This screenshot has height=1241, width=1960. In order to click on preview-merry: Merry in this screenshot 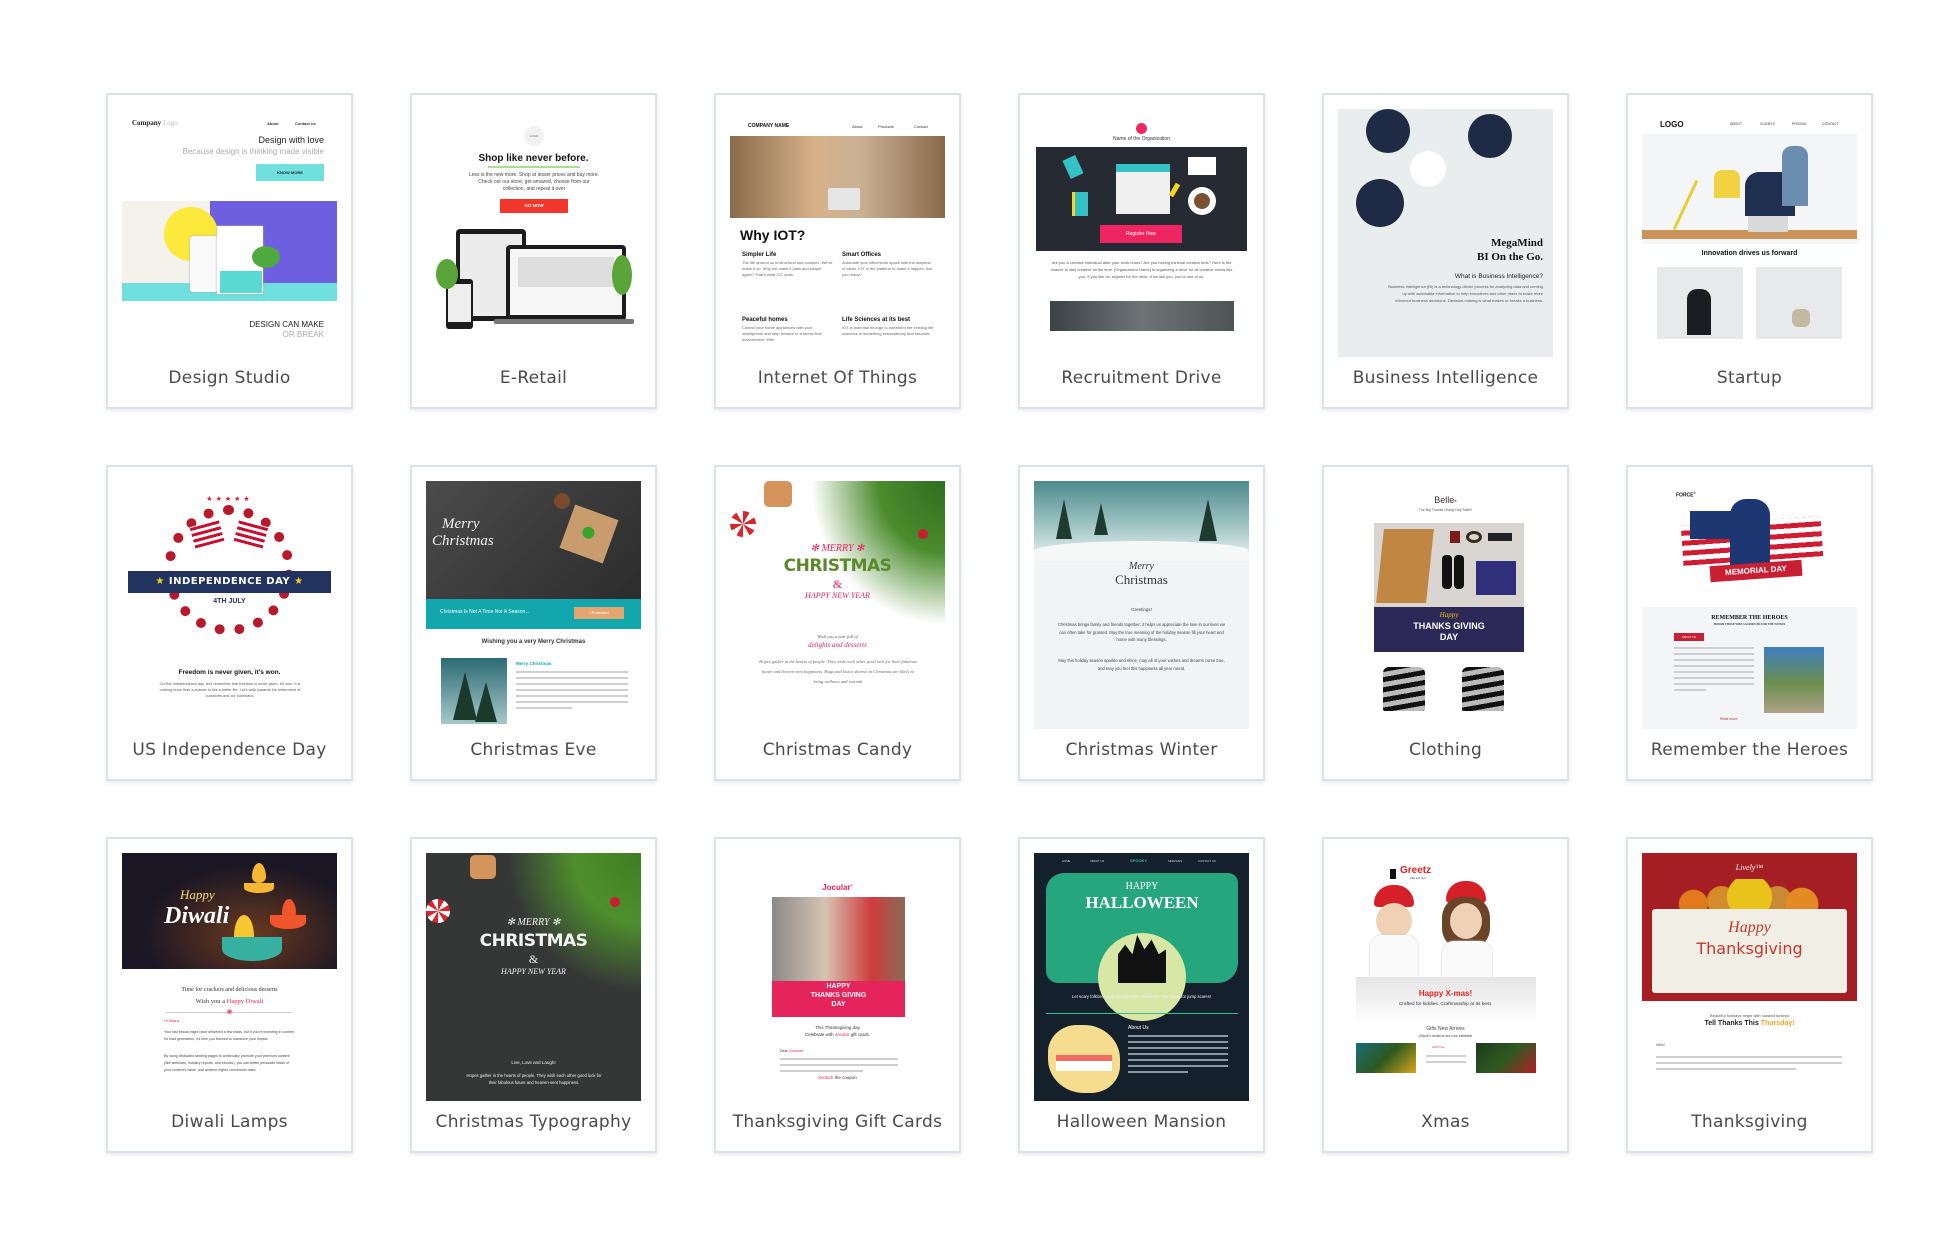, I will do `click(1141, 566)`.